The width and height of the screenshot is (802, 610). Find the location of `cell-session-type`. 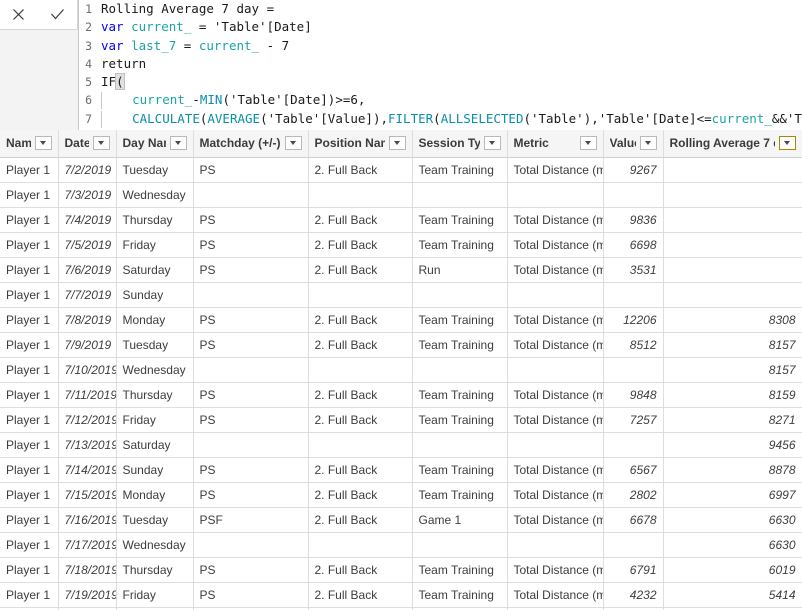

cell-session-type is located at coordinates (460, 195).